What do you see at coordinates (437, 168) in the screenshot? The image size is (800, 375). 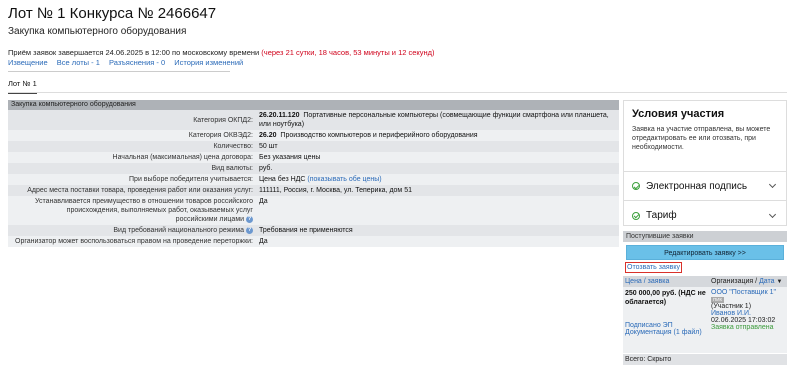 I see `row-value: руб.` at bounding box center [437, 168].